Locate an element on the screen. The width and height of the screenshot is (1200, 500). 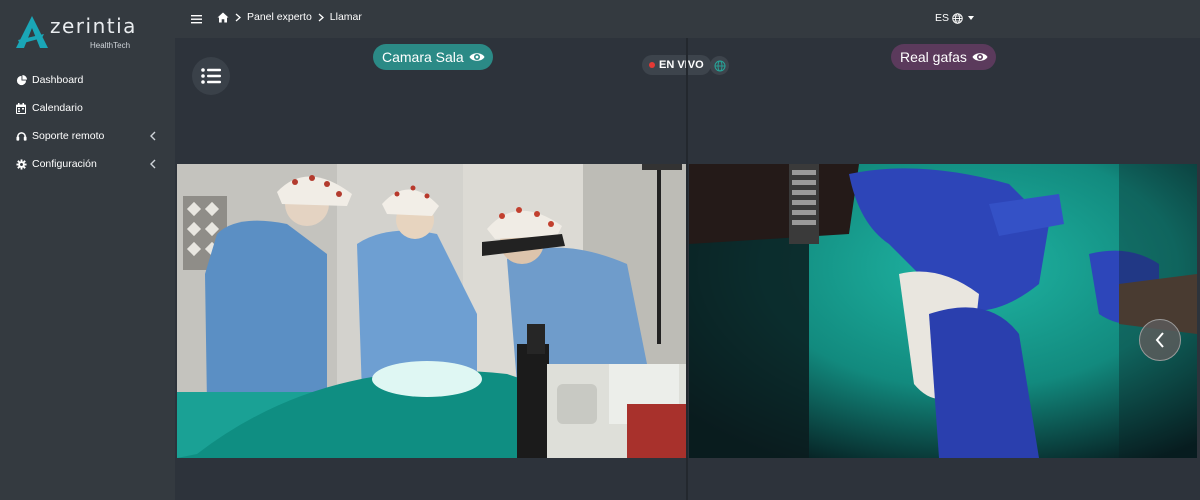
list-icon is located at coordinates (211, 76).